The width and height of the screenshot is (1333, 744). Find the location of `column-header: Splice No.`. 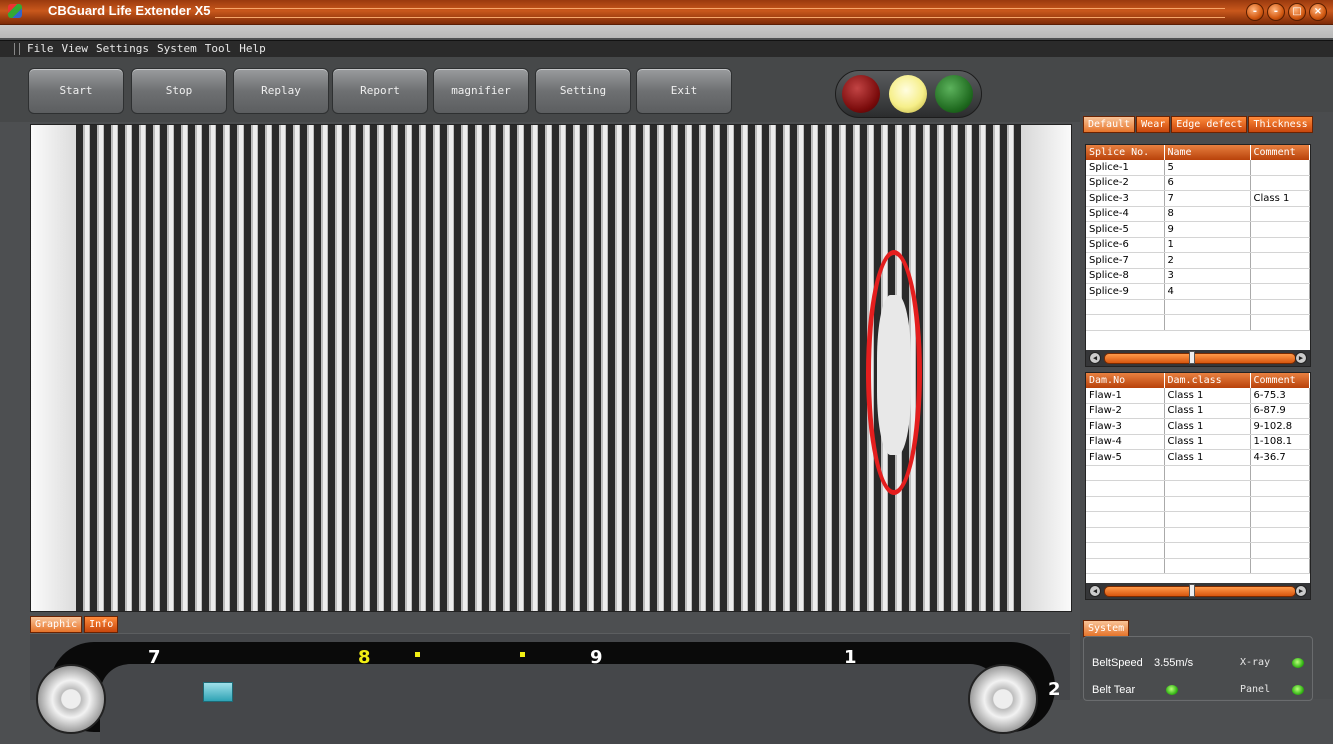

column-header: Splice No. is located at coordinates (1125, 152).